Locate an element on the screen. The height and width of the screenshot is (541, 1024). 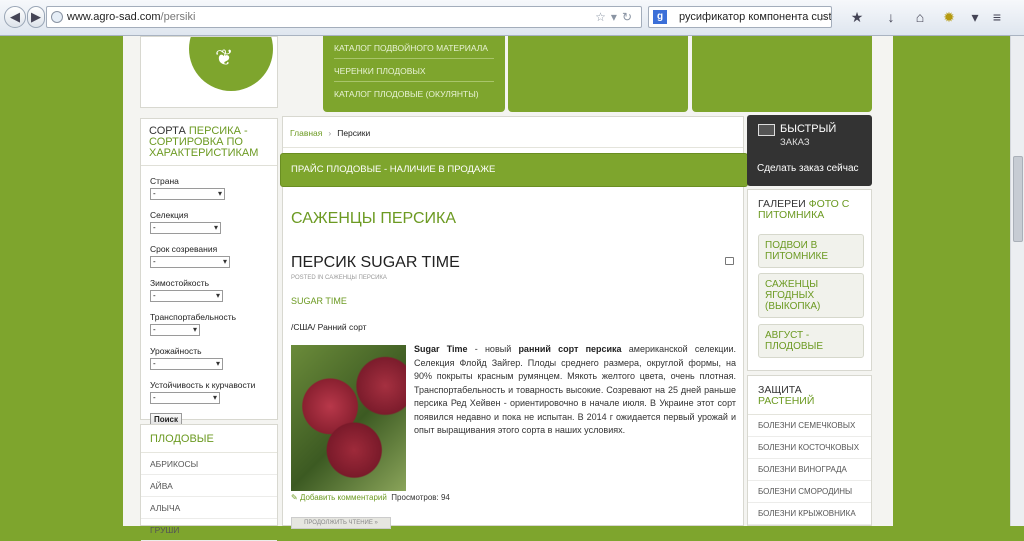
addon-icon: ▾ is located at coordinates (975, 17).